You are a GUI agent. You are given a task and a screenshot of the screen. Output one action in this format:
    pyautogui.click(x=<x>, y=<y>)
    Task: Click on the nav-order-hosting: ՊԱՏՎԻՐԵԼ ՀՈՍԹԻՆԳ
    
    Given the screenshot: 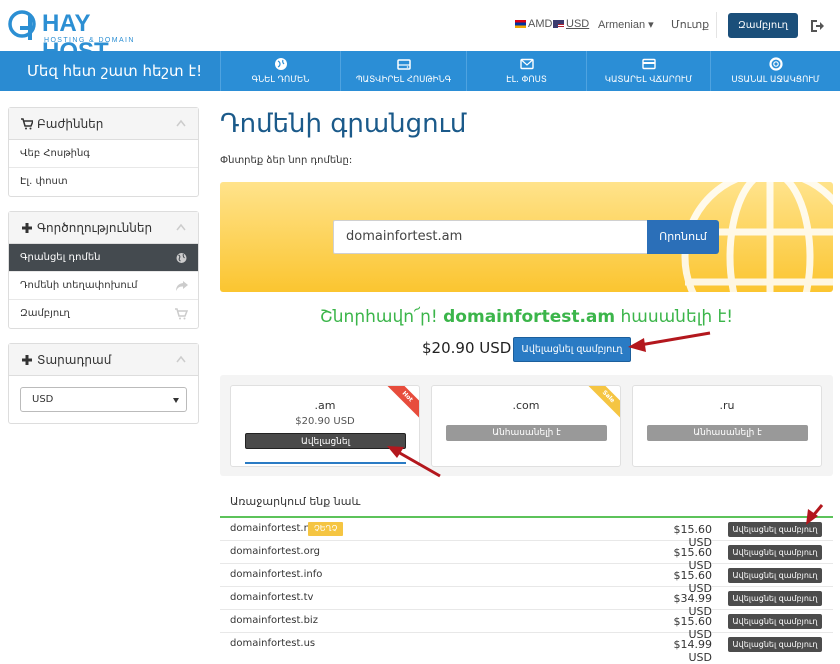 What is the action you would take?
    pyautogui.click(x=403, y=71)
    